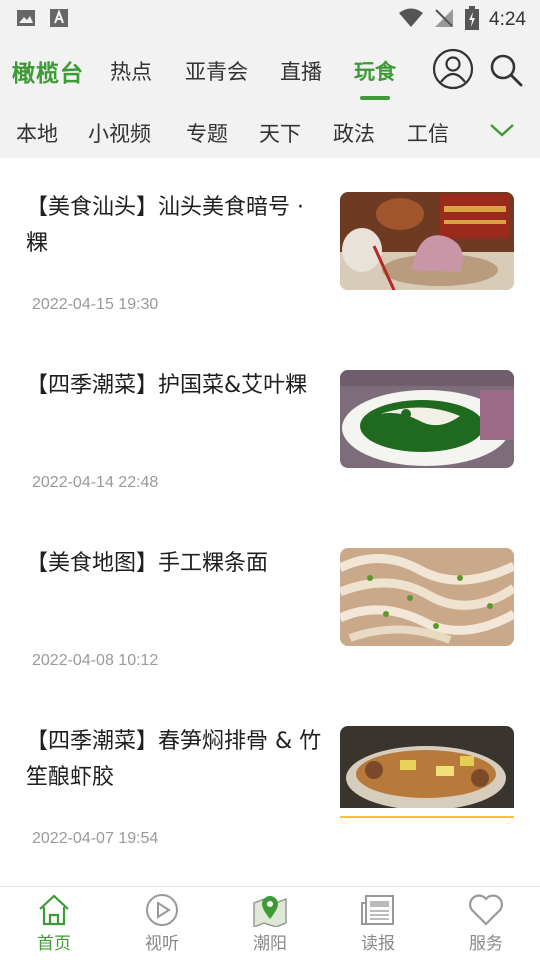 The width and height of the screenshot is (540, 960). Describe the element at coordinates (167, 385) in the screenshot. I see `article-title: 【四季潮菜】护国菜&艾叶粿` at that location.